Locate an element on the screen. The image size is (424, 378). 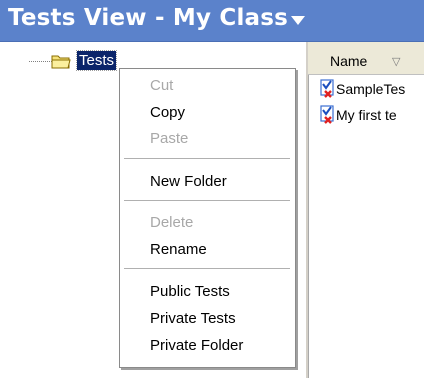
sort-indicator-icon: ▽ is located at coordinates (396, 61).